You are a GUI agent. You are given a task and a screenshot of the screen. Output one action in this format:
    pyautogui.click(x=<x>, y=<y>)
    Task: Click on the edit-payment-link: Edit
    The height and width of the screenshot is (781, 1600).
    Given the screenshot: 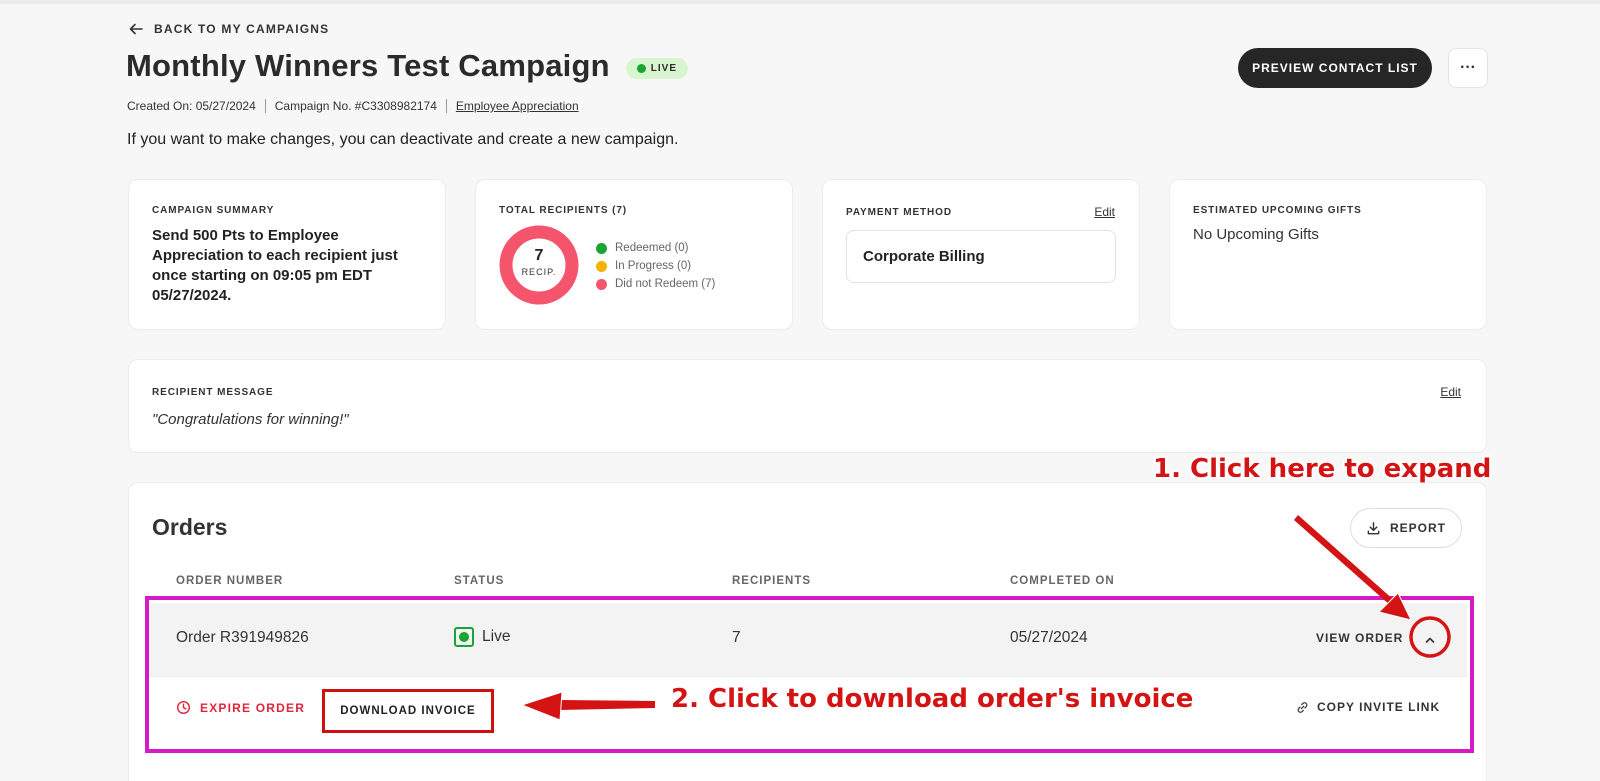 What is the action you would take?
    pyautogui.click(x=1104, y=212)
    